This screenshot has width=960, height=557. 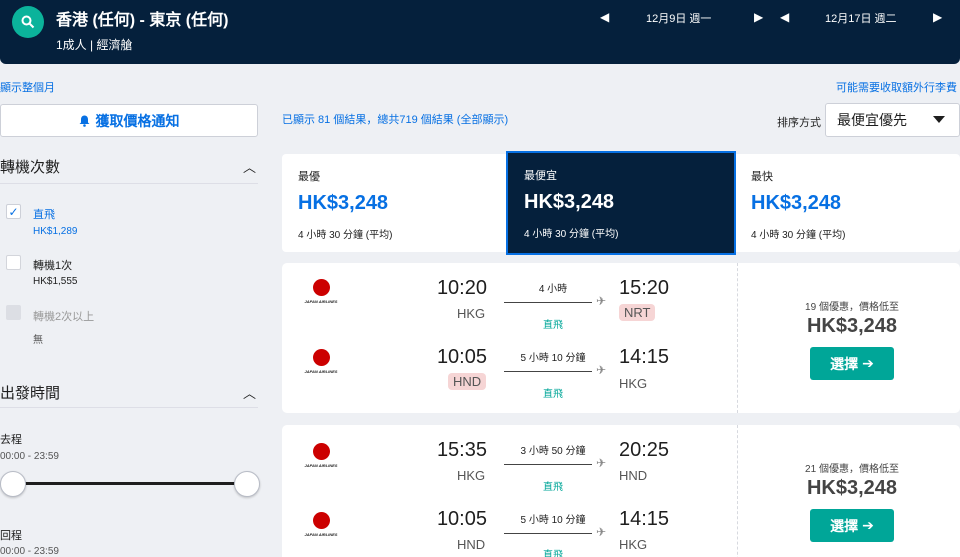 I want to click on sort-label: 排序方式, so click(x=799, y=123).